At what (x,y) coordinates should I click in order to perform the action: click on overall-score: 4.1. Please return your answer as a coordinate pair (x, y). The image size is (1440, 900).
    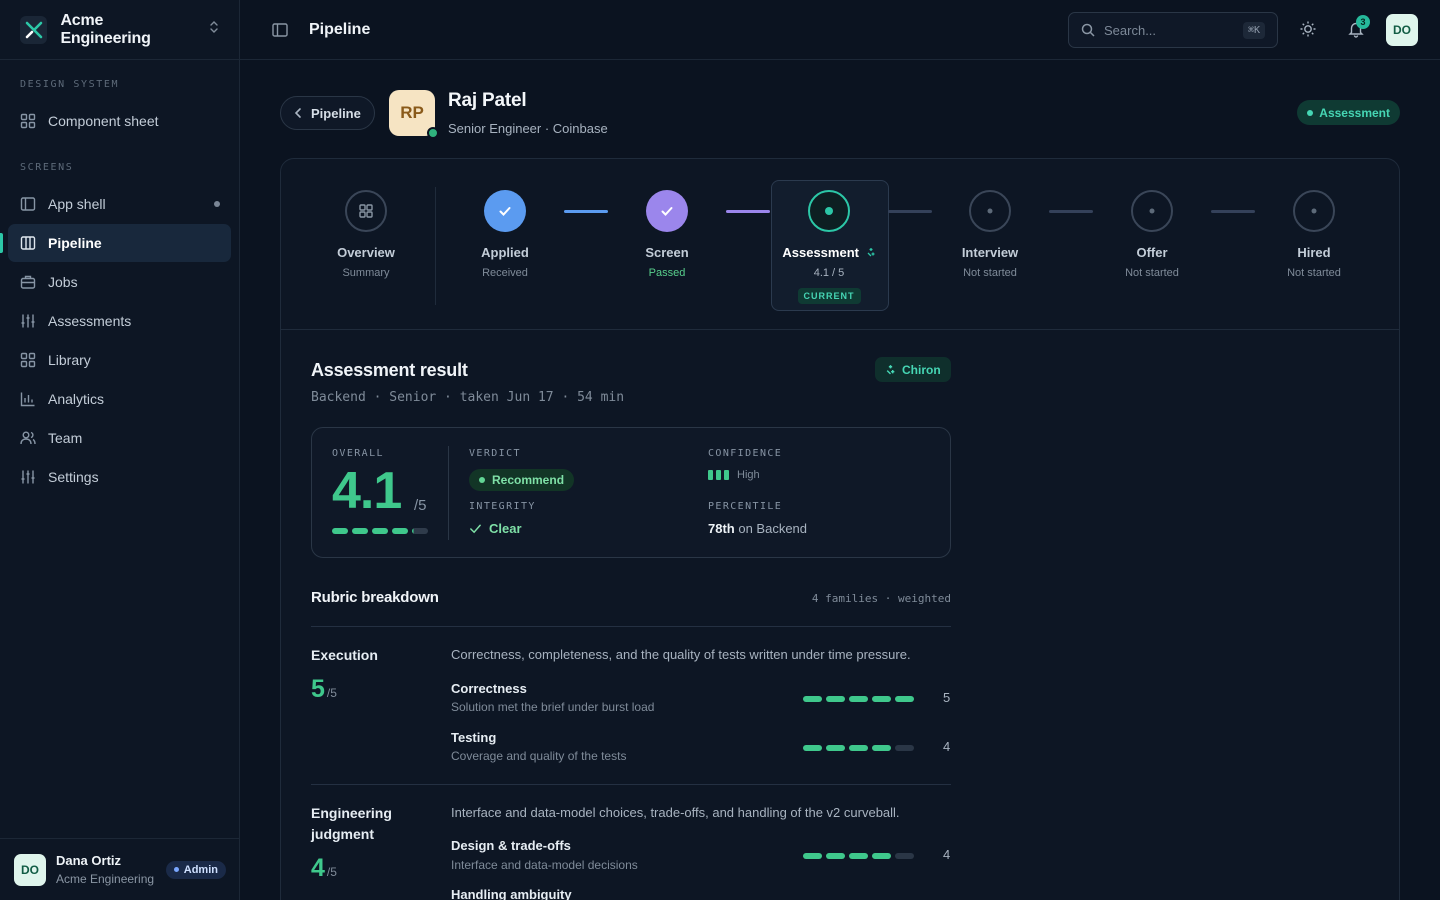
    Looking at the image, I should click on (367, 491).